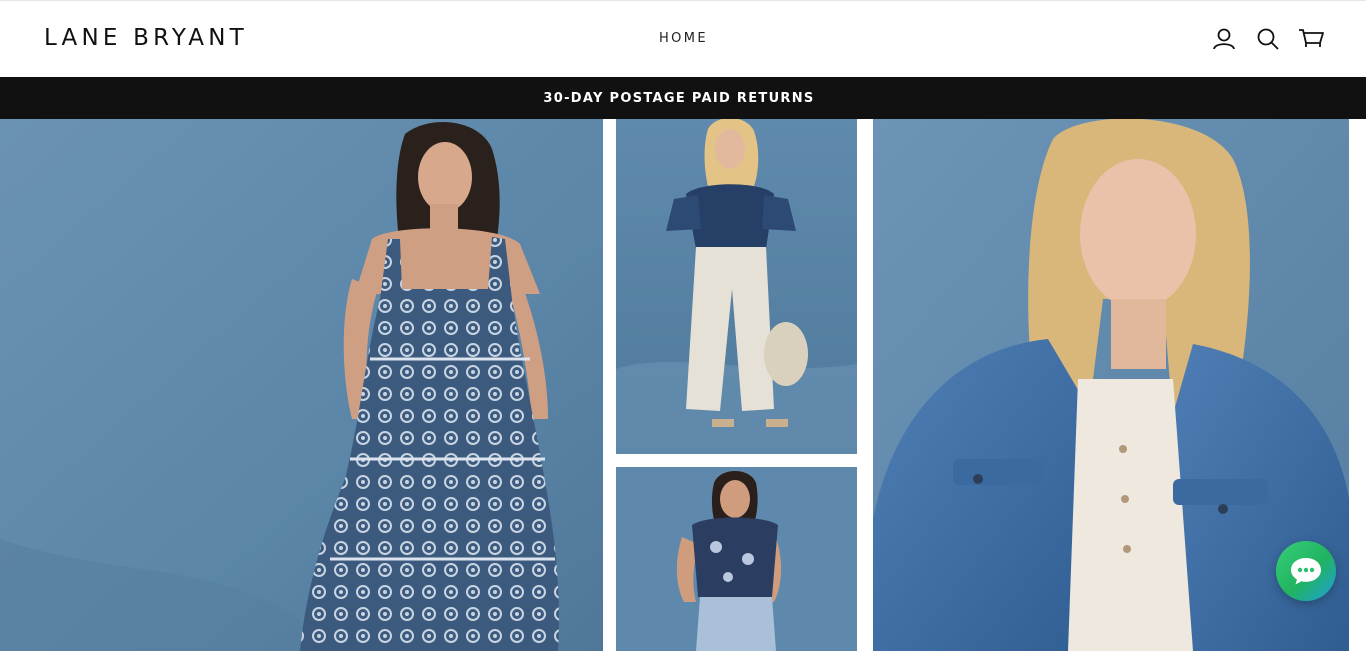 This screenshot has height=651, width=1366. What do you see at coordinates (736, 559) in the screenshot?
I see `hero-image-floral-top` at bounding box center [736, 559].